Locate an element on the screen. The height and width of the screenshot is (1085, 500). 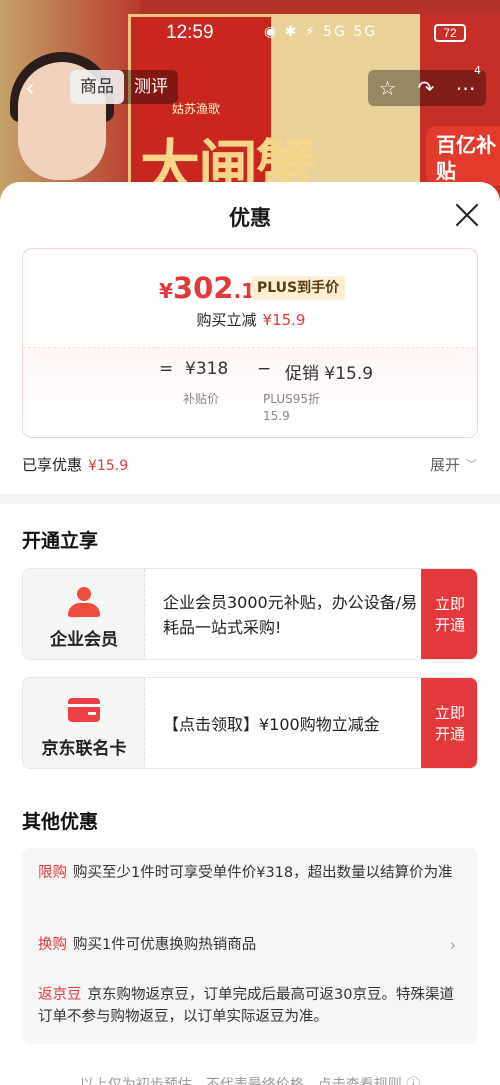
promo-description: 企业会员3000元补贴，办公设备/易耗品一站式采购! is located at coordinates (290, 615).